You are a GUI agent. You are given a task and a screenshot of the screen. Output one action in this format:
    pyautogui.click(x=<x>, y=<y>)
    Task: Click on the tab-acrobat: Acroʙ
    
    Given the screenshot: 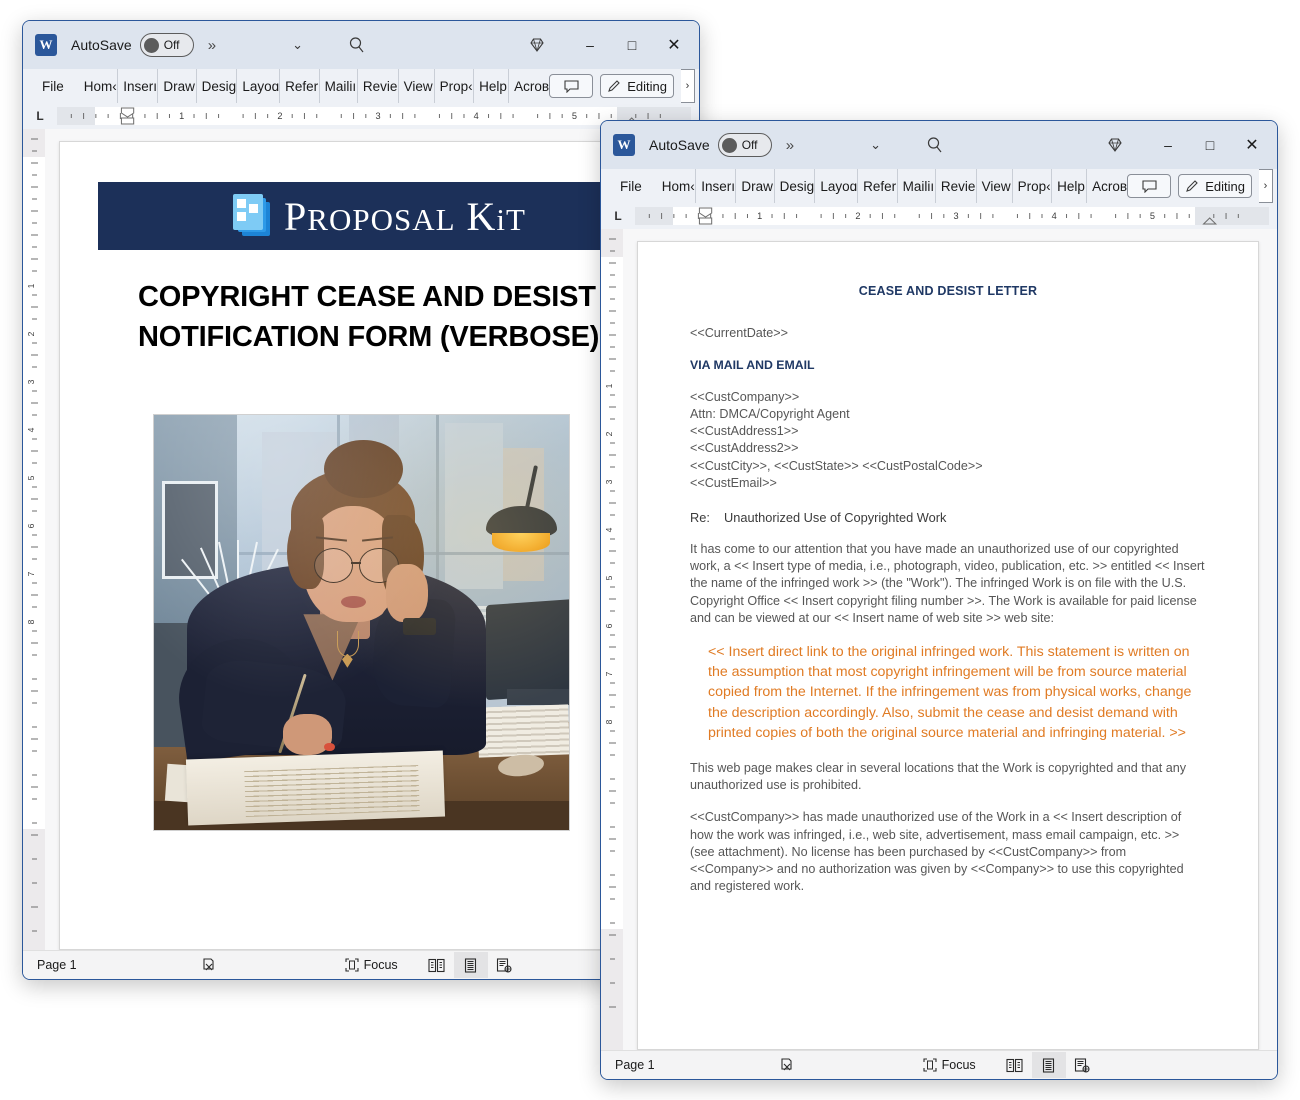 What is the action you would take?
    pyautogui.click(x=529, y=86)
    